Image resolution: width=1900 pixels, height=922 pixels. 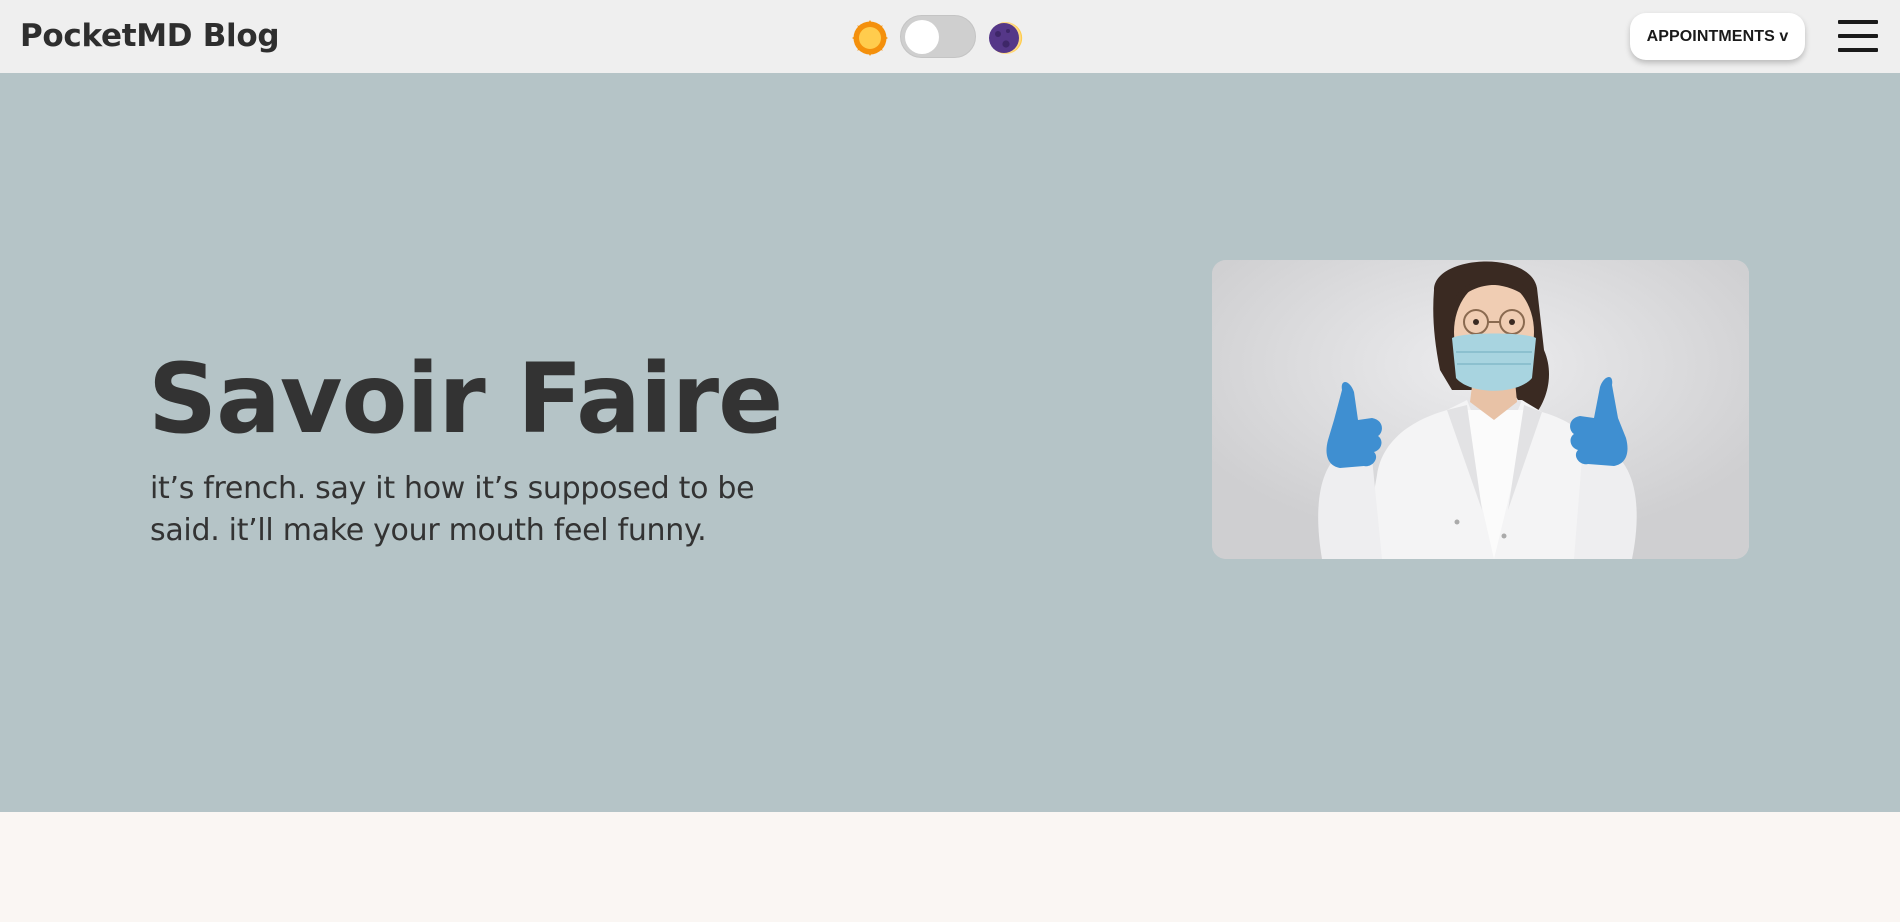 I want to click on hero-title: Savoir Faire, so click(x=465, y=399).